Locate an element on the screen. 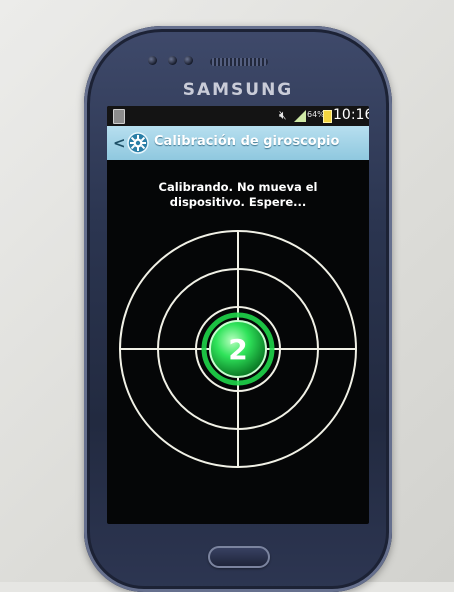 This screenshot has height=592, width=454. notification-icon is located at coordinates (119, 116).